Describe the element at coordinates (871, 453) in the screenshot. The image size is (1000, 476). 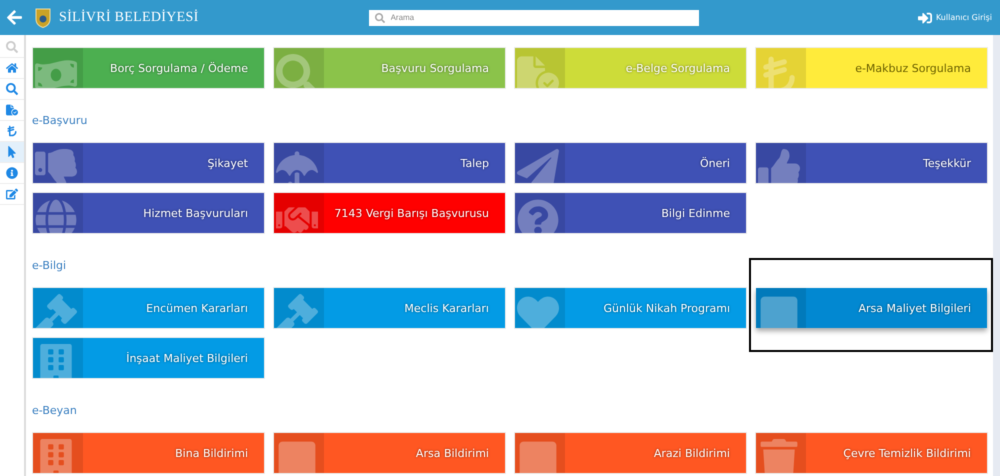
I see `service-tile: Çevre Temizlik Bildirimi` at that location.